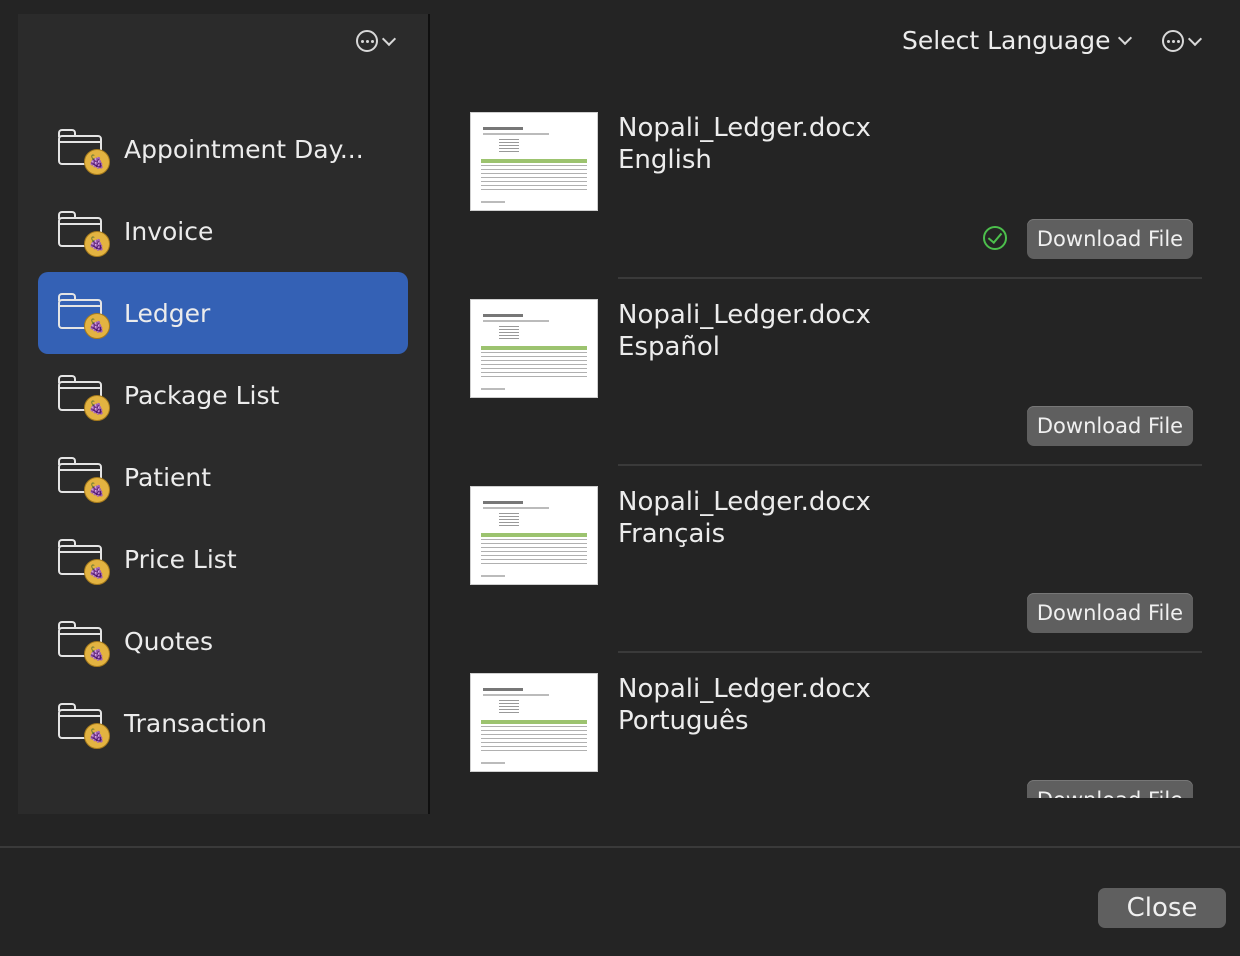 The image size is (1240, 956). Describe the element at coordinates (665, 160) in the screenshot. I see `file-language: English` at that location.